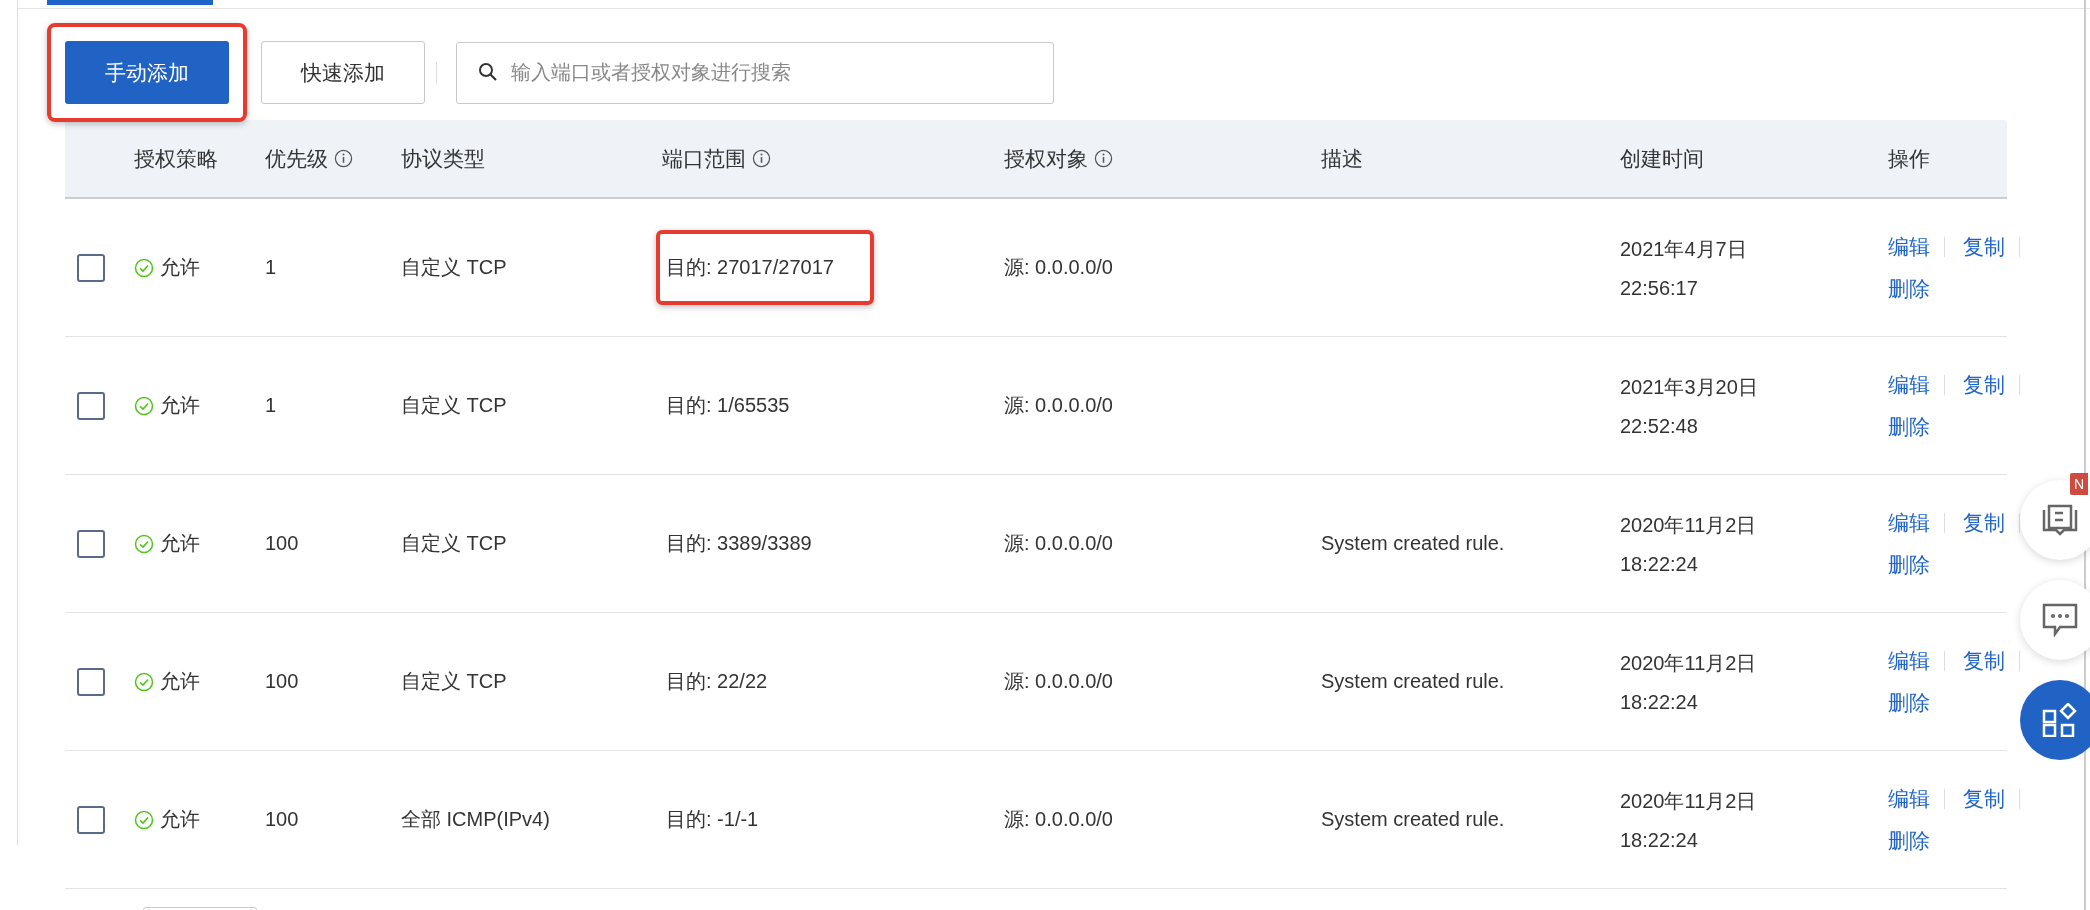  I want to click on column-header: 授权策略, so click(176, 158).